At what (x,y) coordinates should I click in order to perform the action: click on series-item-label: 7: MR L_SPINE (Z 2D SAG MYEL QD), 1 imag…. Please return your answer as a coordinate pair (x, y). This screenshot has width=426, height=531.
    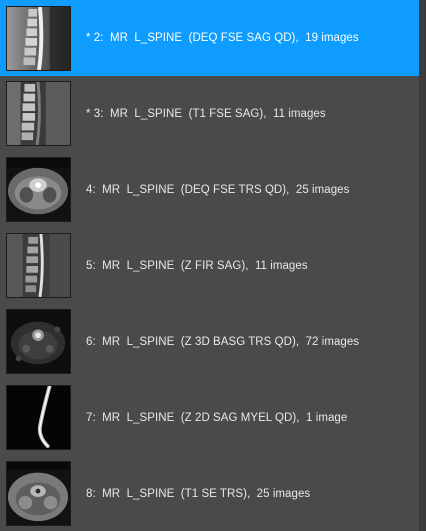
    Looking at the image, I should click on (217, 418).